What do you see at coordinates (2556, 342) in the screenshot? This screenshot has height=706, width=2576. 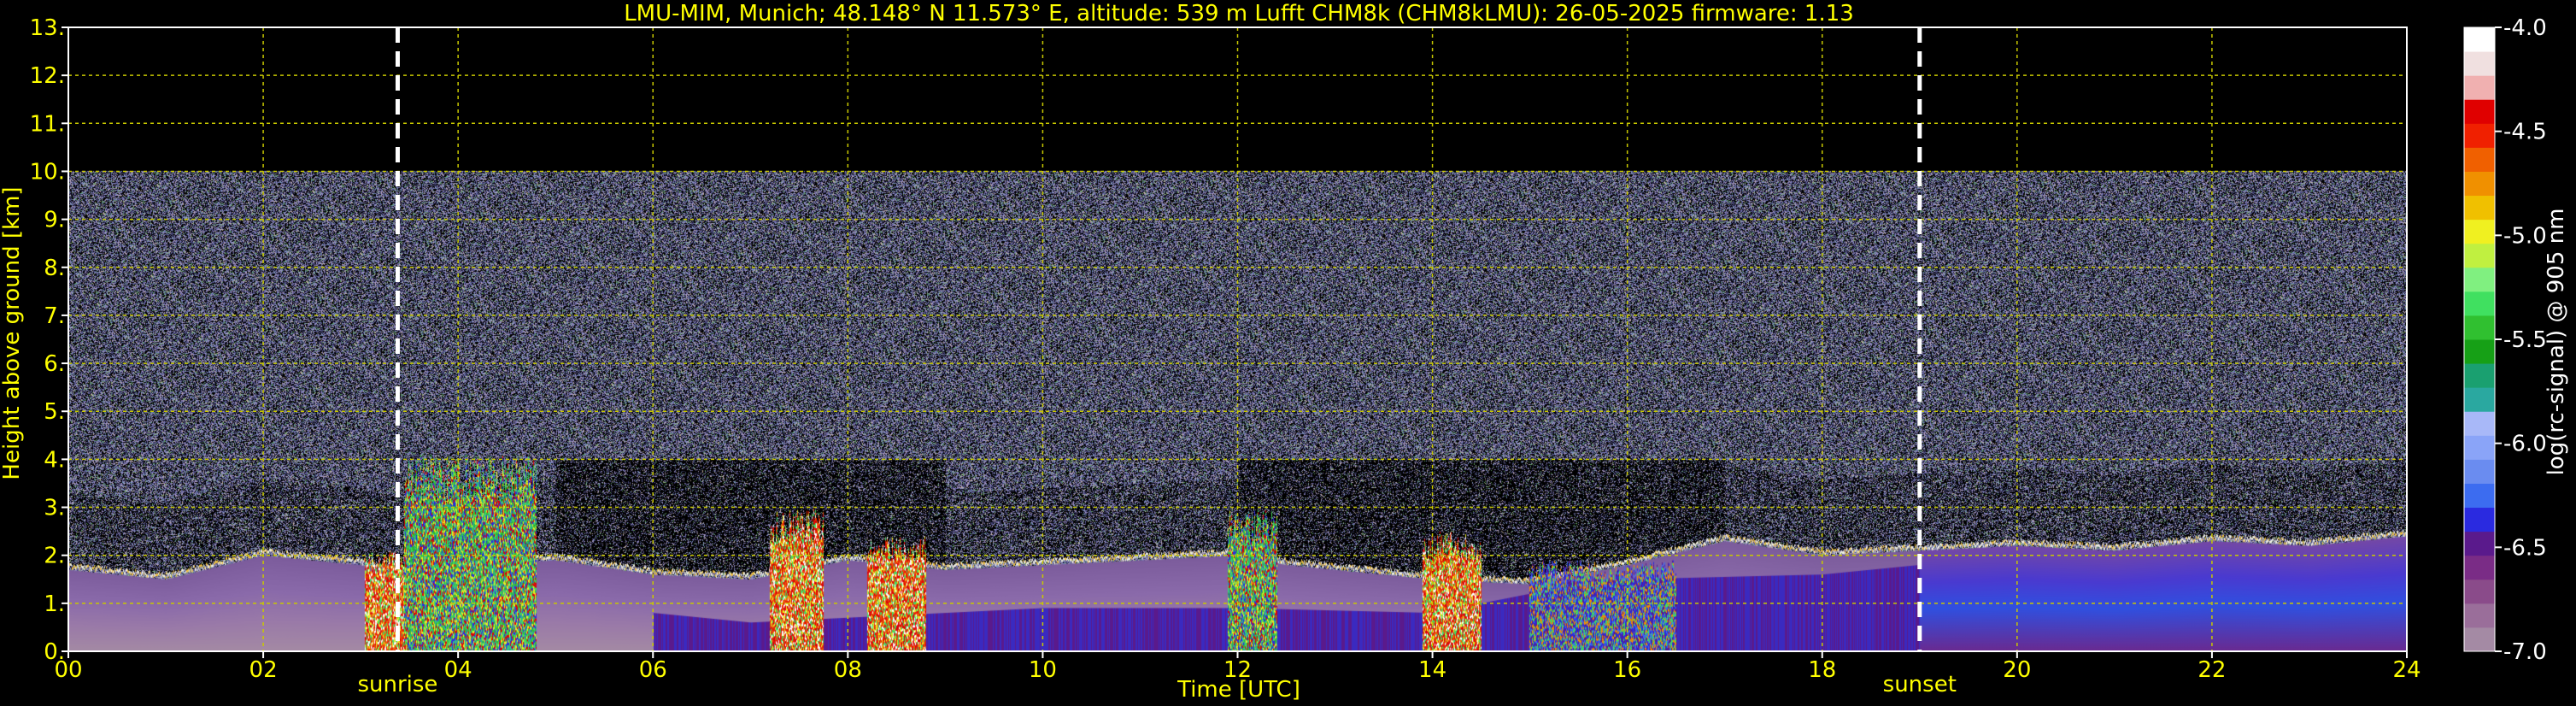 I see `colorbar-label: log(rc-signal) @ 905 nm` at bounding box center [2556, 342].